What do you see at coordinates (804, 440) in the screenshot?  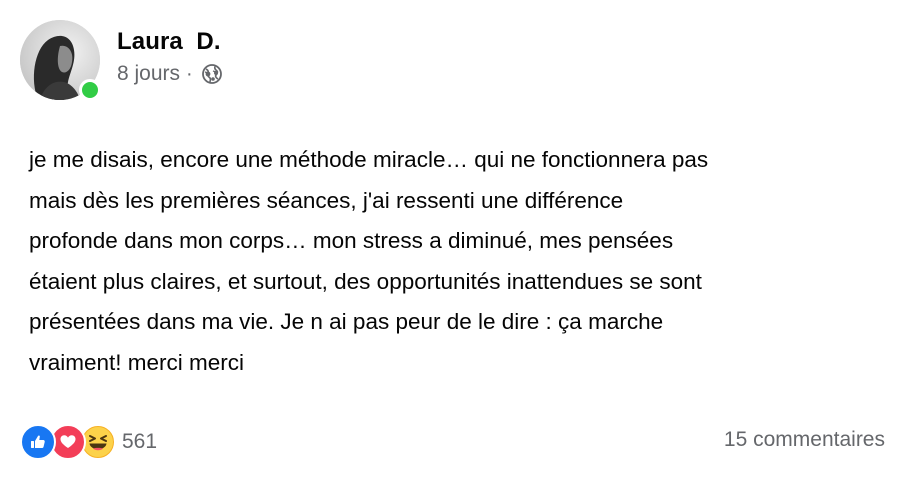 I see `comments-count-link: 15 commentaires` at bounding box center [804, 440].